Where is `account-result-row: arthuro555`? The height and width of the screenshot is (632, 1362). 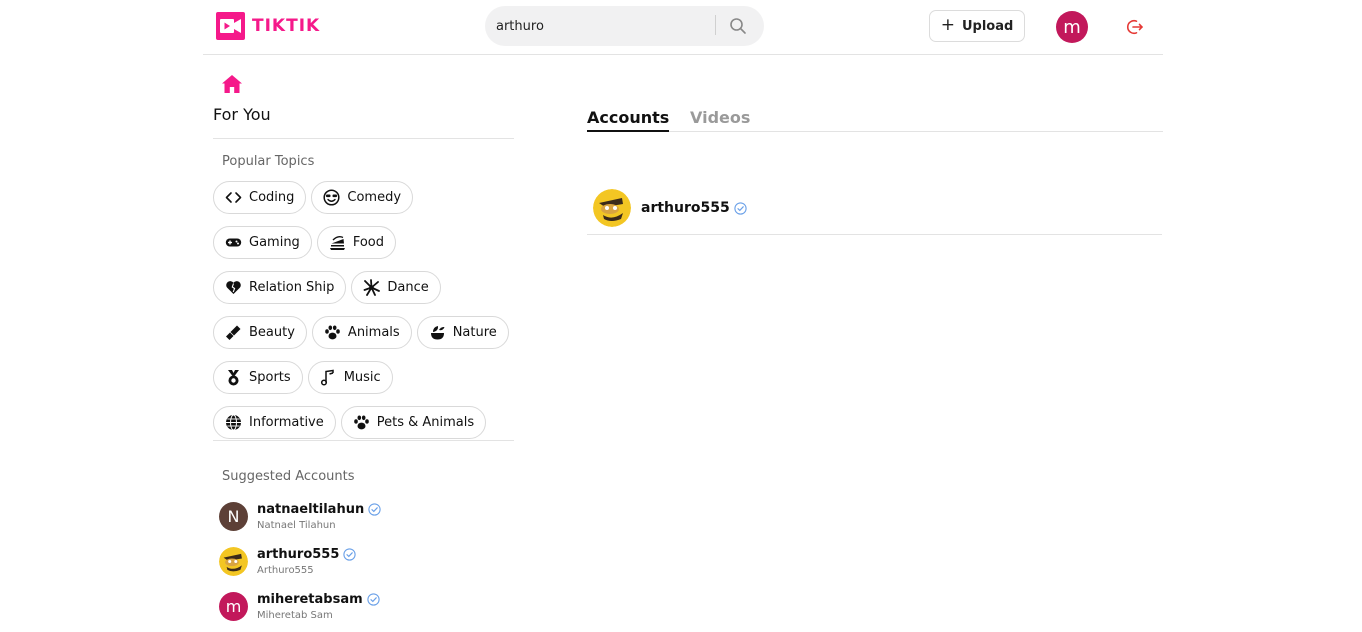 account-result-row: arthuro555 is located at coordinates (874, 211).